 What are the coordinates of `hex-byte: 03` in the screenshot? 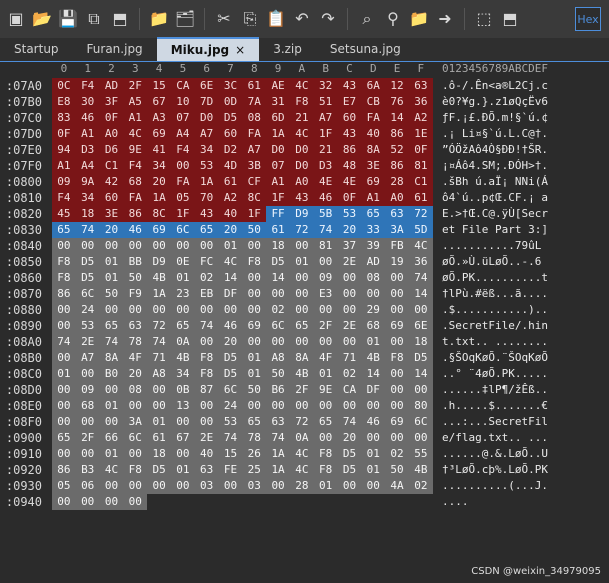 It's located at (206, 486).